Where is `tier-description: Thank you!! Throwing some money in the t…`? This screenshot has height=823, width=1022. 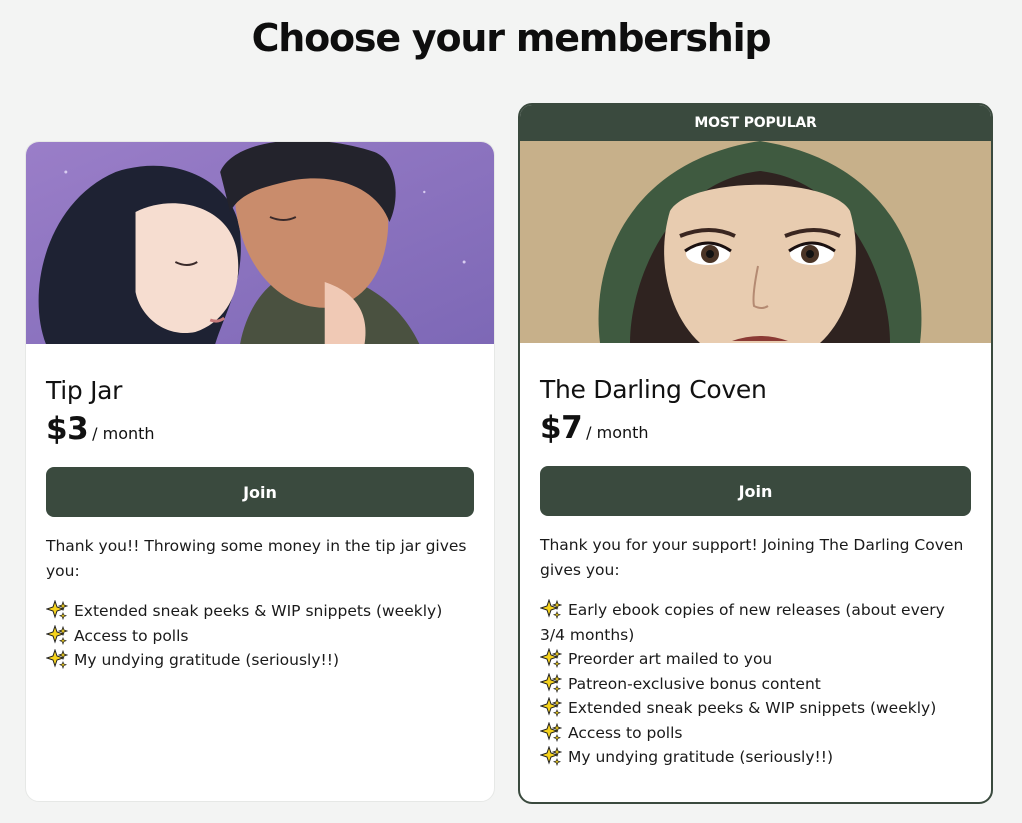
tier-description: Thank you!! Throwing some money in the t… is located at coordinates (256, 558).